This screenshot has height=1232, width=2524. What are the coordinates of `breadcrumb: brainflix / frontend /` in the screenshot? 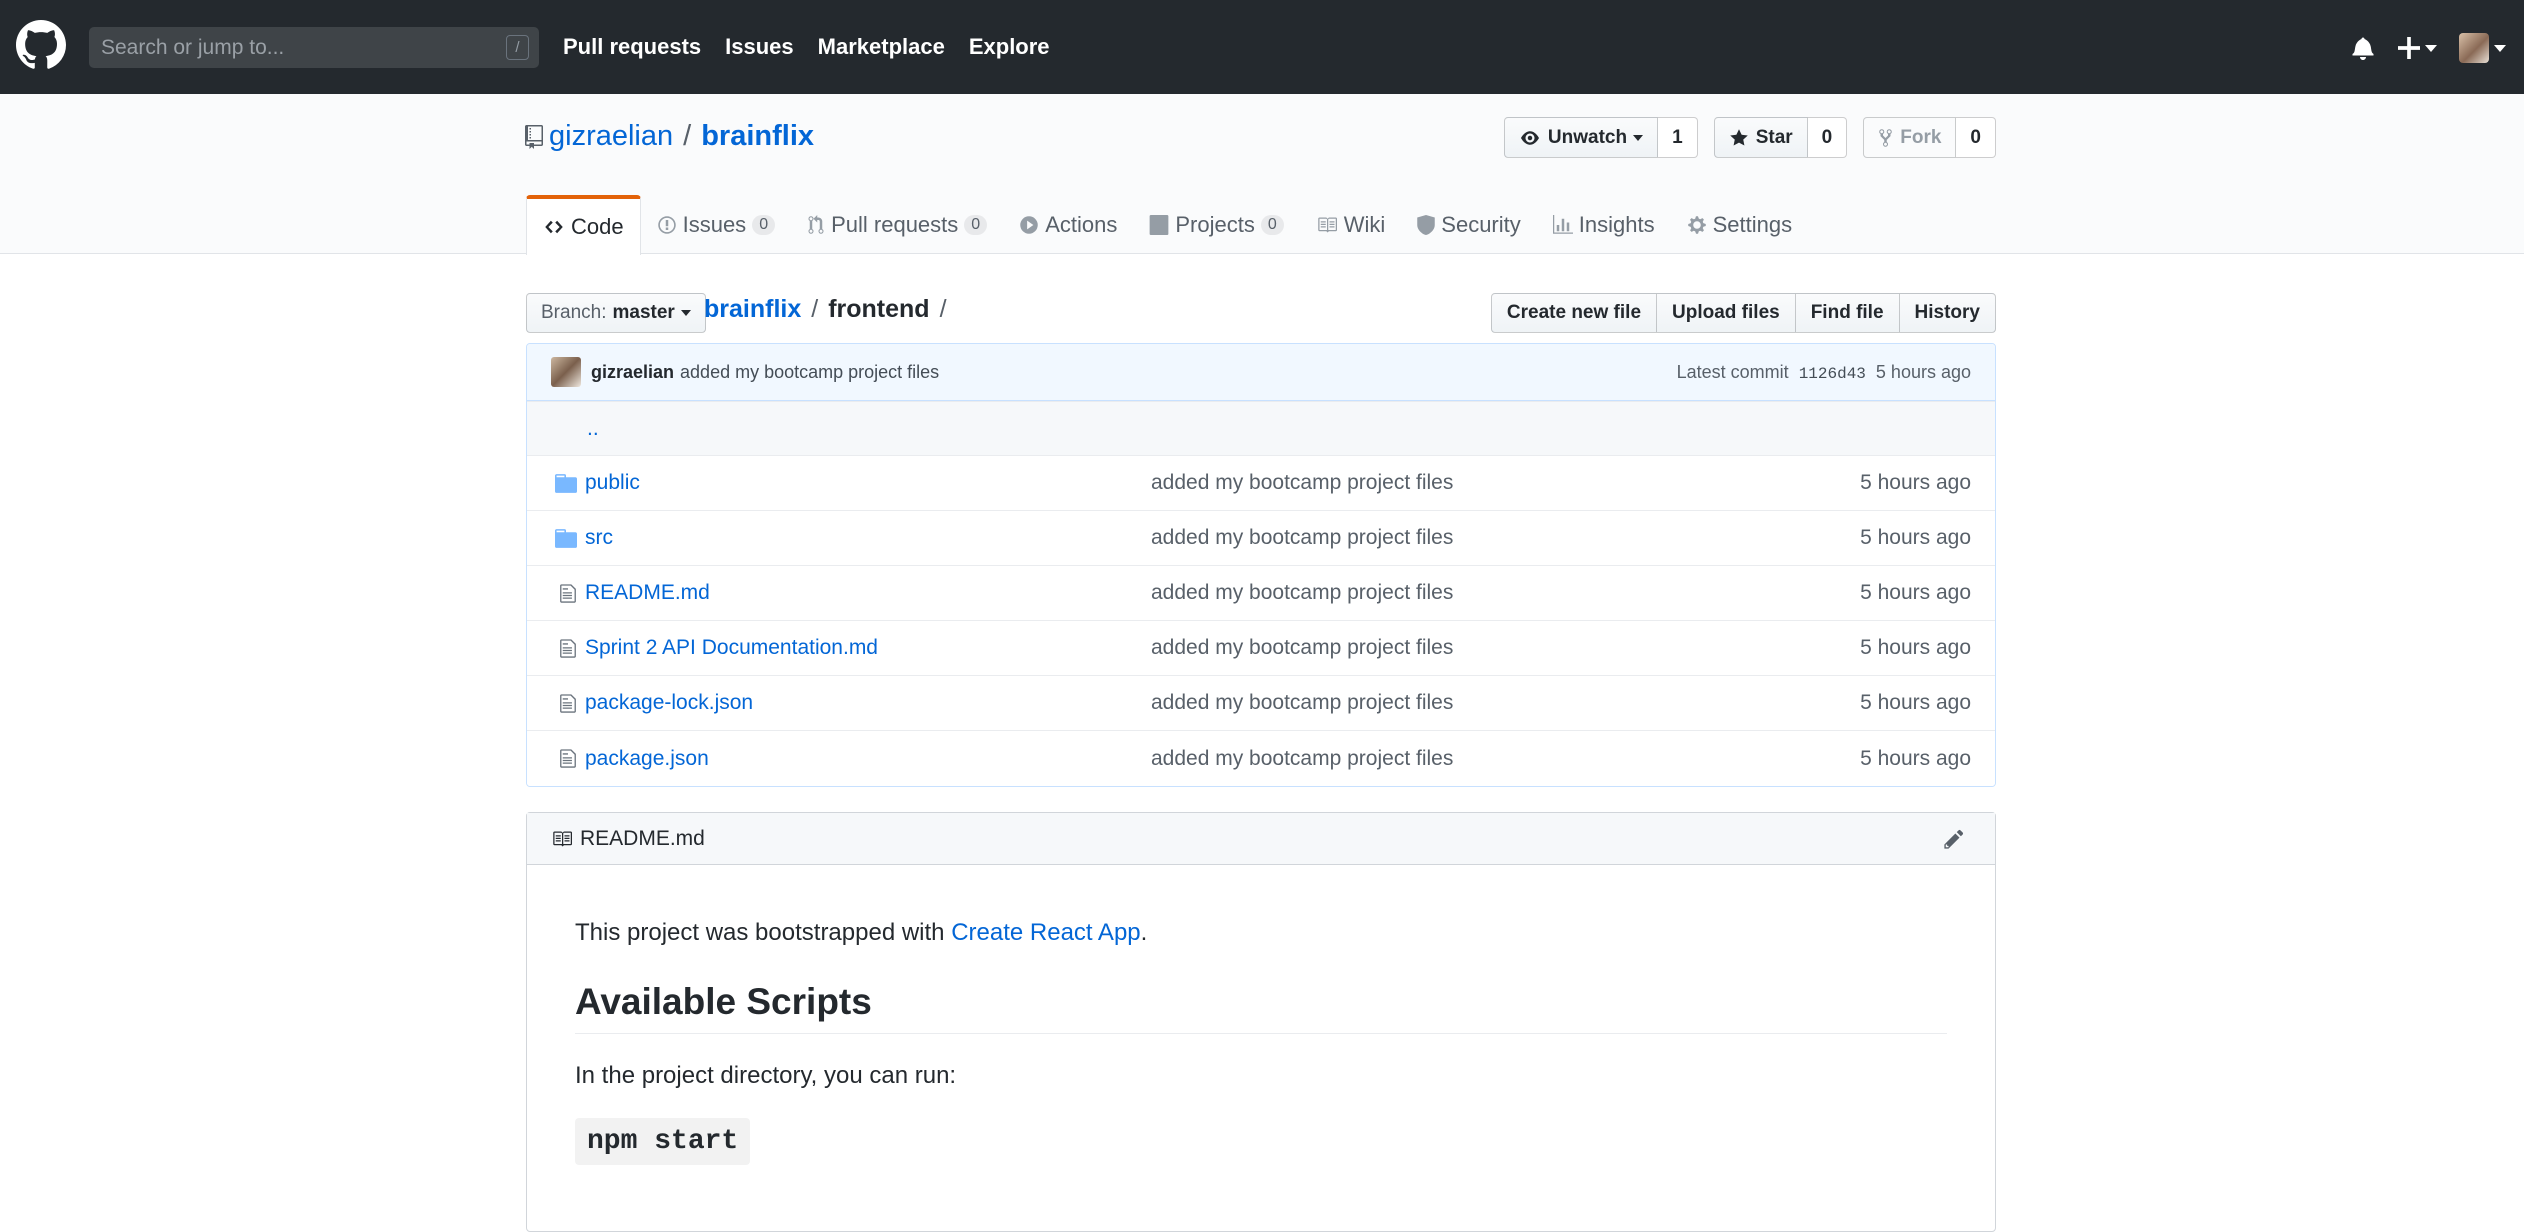 It's located at (830, 309).